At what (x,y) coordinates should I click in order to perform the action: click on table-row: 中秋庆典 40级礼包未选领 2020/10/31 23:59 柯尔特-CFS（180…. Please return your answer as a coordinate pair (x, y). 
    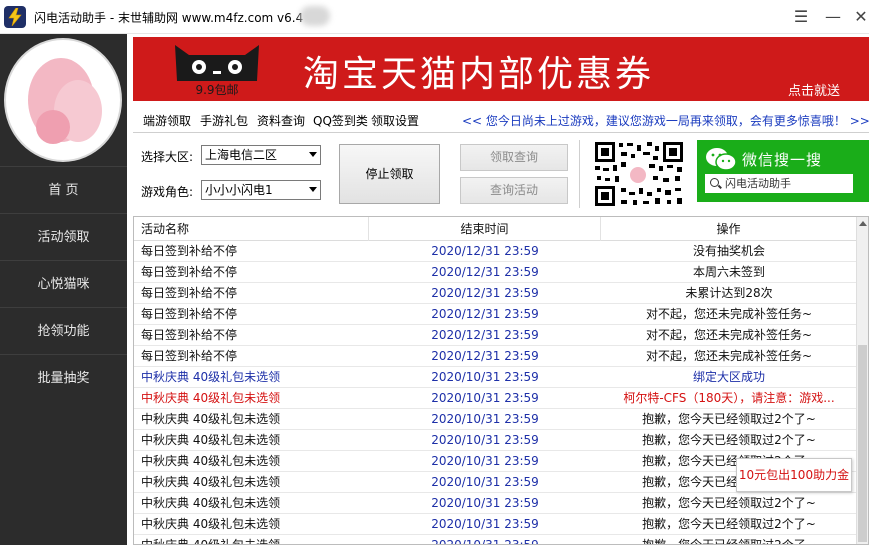
    Looking at the image, I should click on (495, 398).